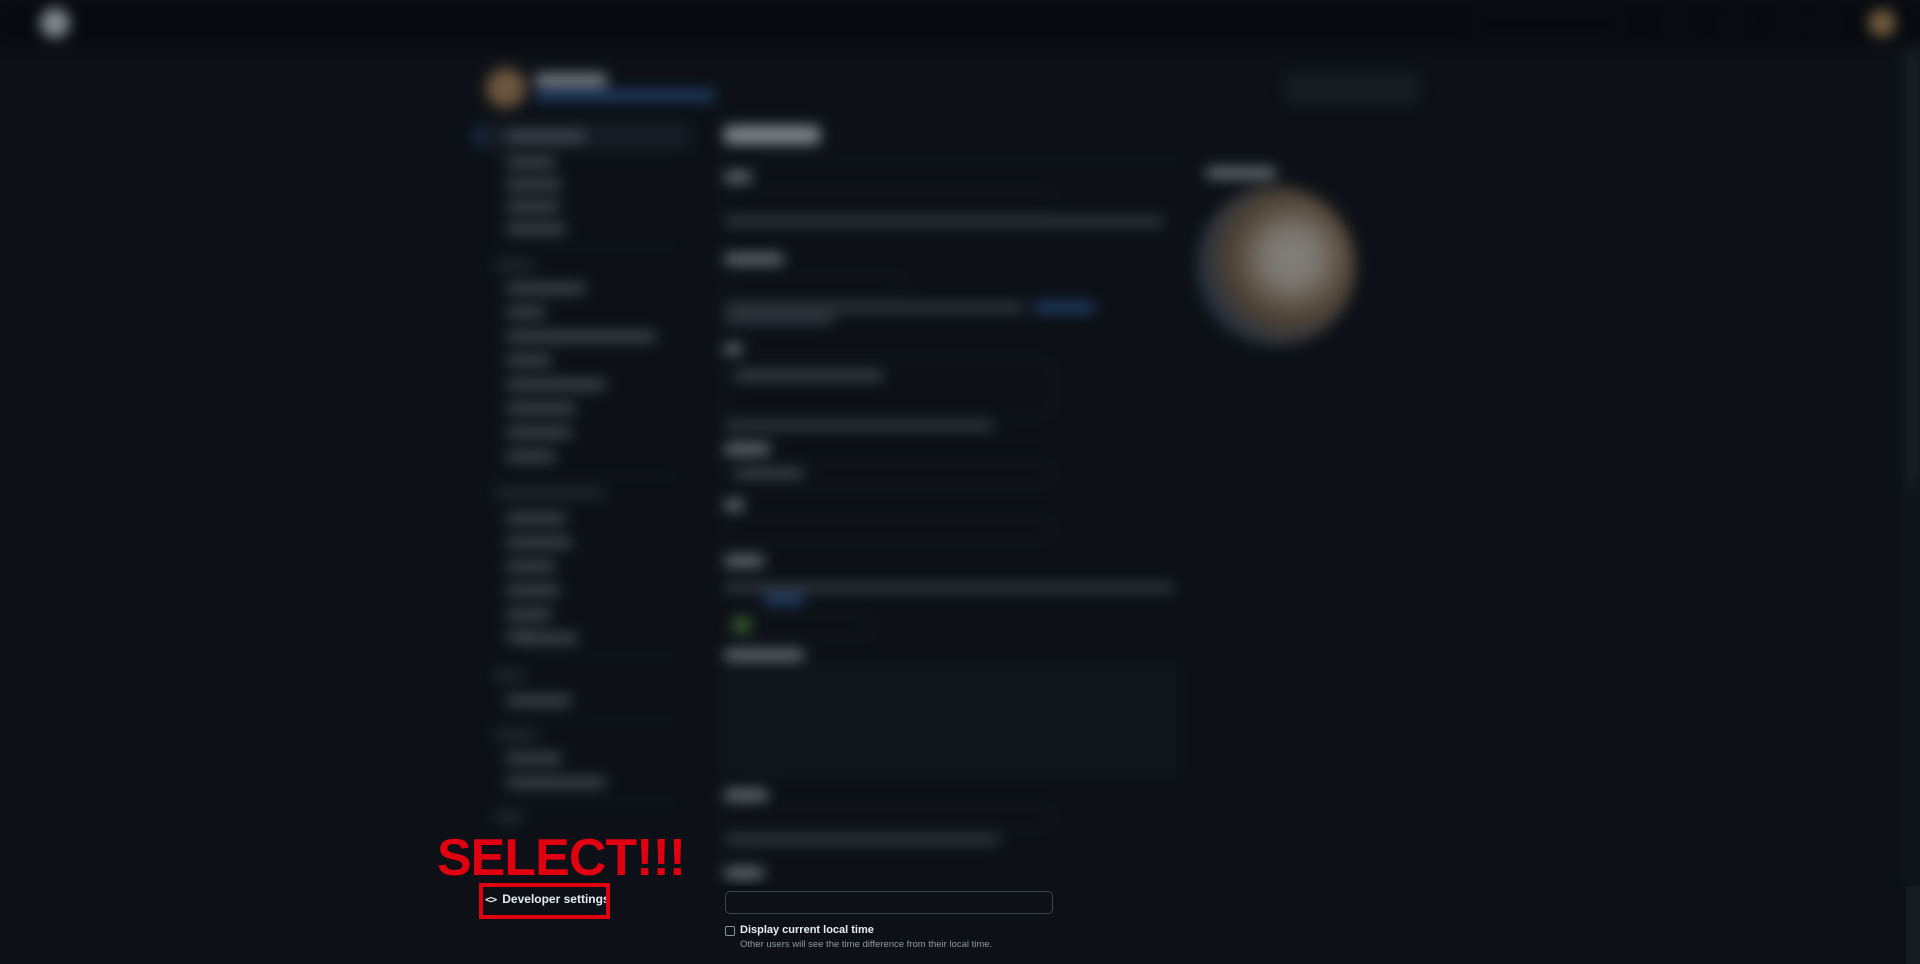 The height and width of the screenshot is (964, 1920). What do you see at coordinates (1546, 24) in the screenshot?
I see `top-search-field` at bounding box center [1546, 24].